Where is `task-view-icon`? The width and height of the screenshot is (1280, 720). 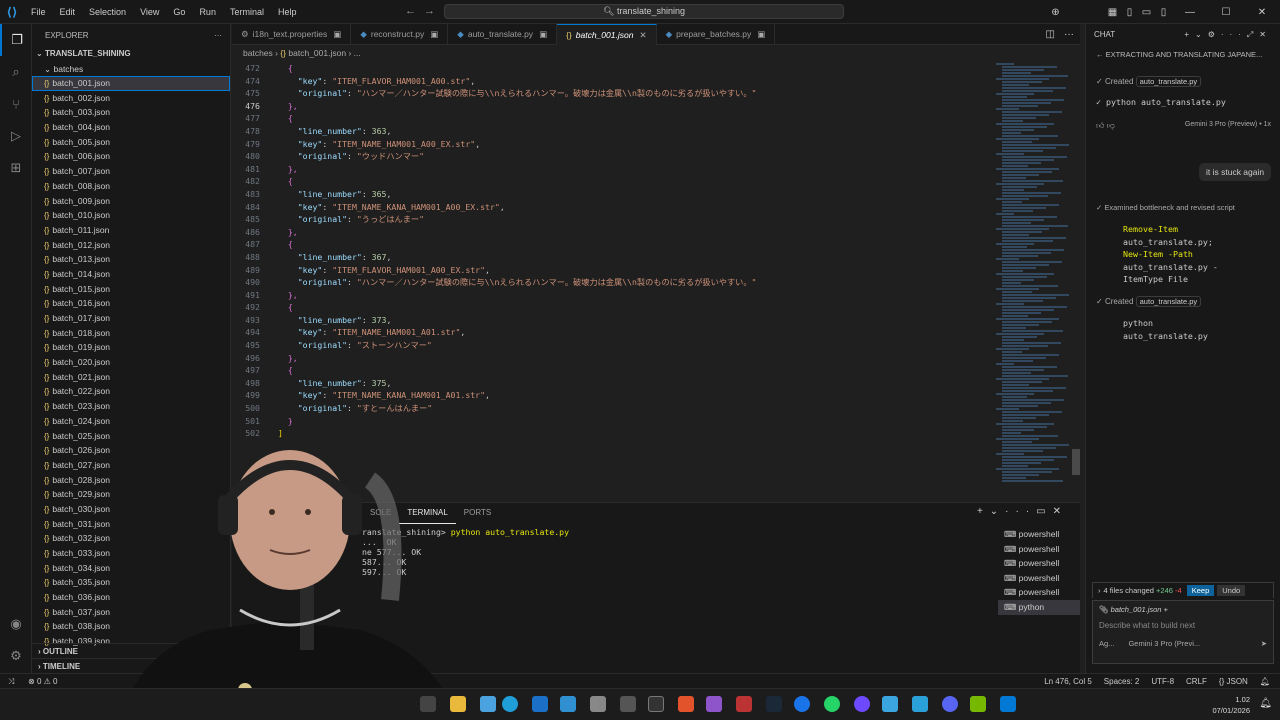 task-view-icon is located at coordinates (428, 704).